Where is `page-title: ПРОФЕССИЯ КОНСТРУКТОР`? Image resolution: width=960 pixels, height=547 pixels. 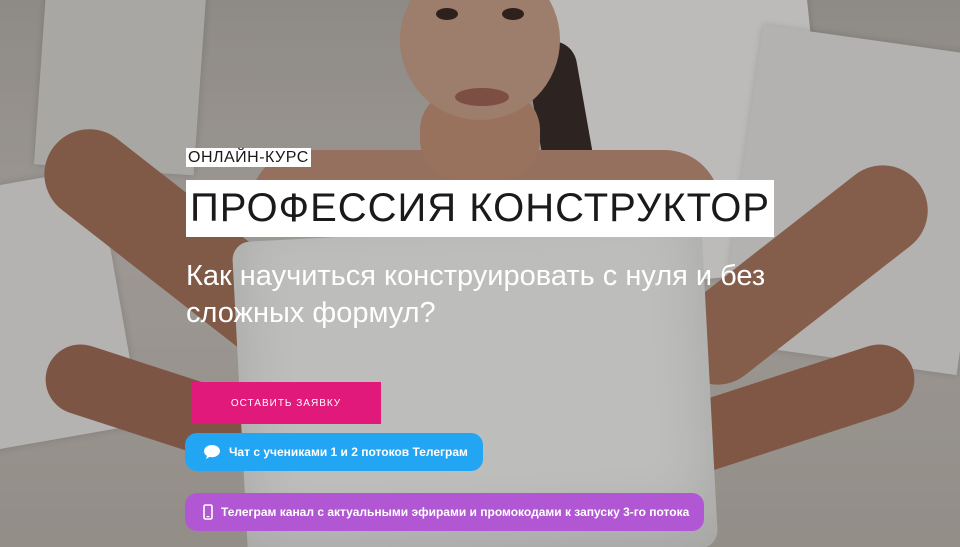
page-title: ПРОФЕССИЯ КОНСТРУКТОР is located at coordinates (480, 208).